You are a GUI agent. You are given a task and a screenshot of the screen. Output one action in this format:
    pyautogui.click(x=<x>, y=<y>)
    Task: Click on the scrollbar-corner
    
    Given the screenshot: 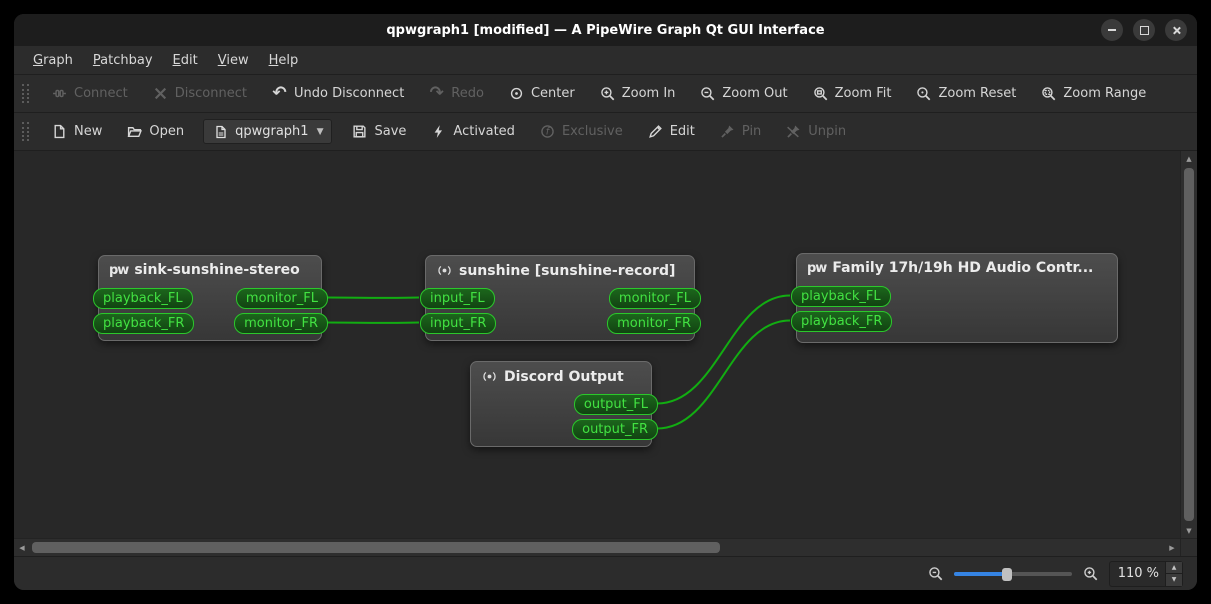 What is the action you would take?
    pyautogui.click(x=1188, y=547)
    